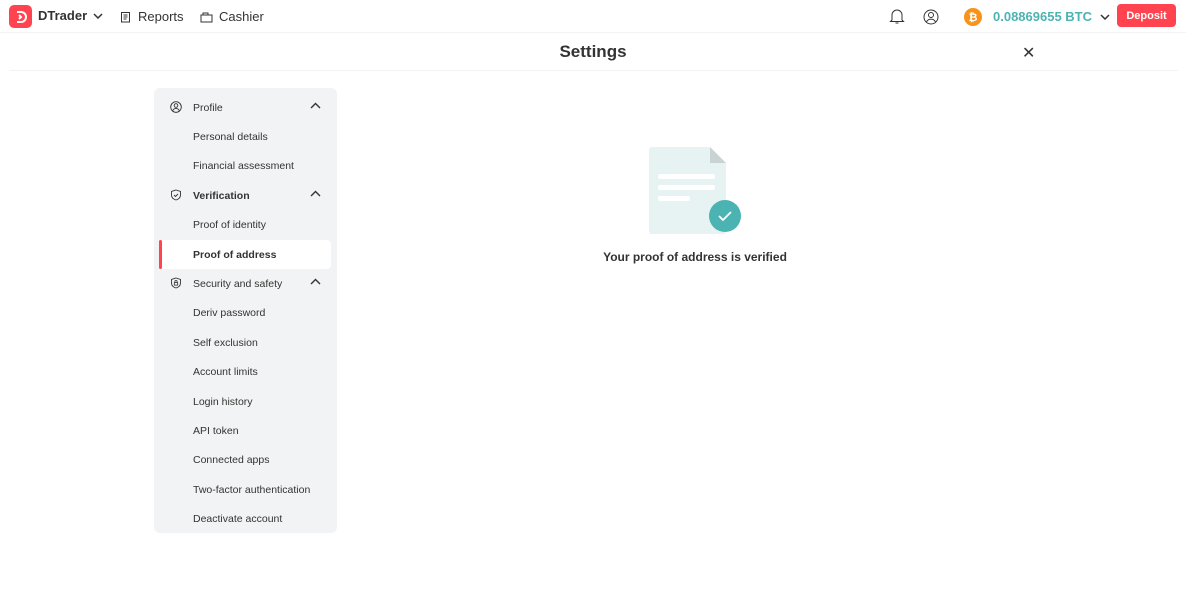  I want to click on deriv-logo-icon, so click(20, 16).